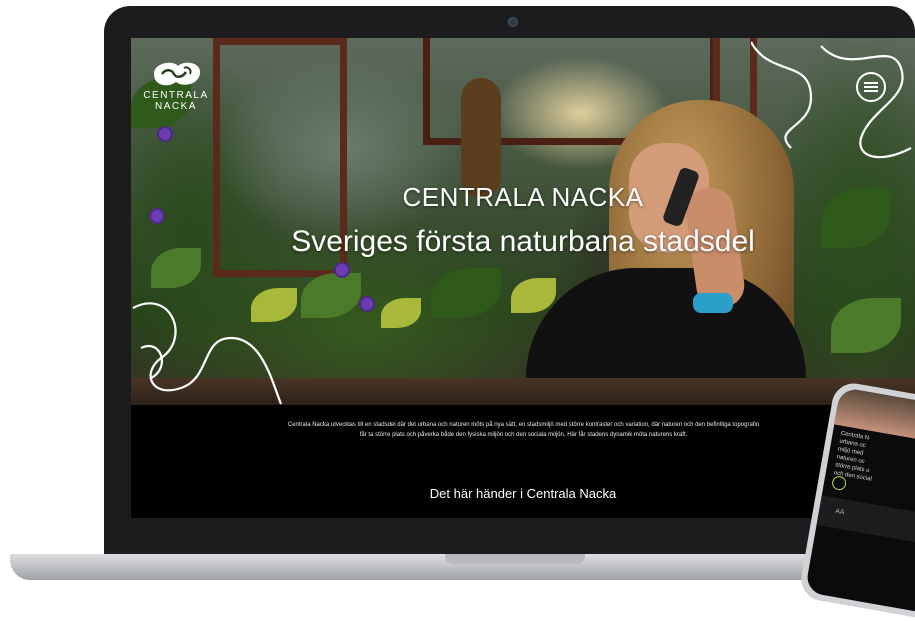 Image resolution: width=915 pixels, height=621 pixels. I want to click on hero-title: CENTRALA NACKA, so click(523, 197).